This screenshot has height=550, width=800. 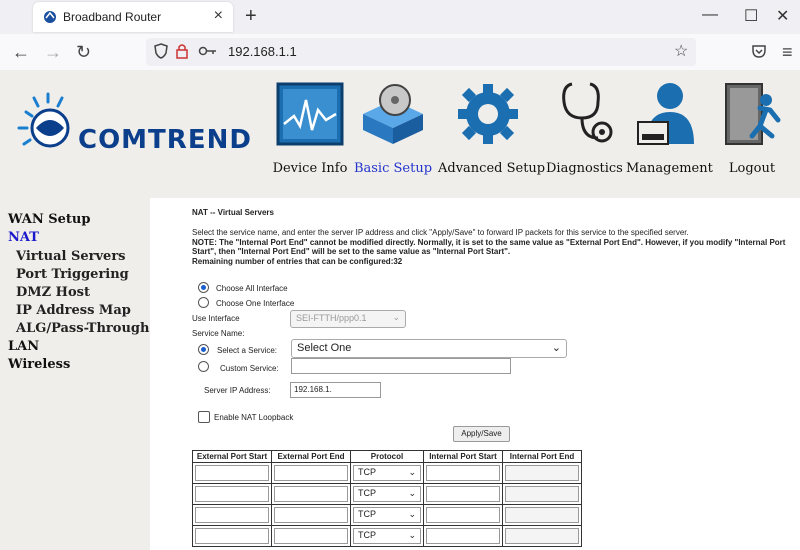 I want to click on column-header: Internal Port Start, so click(x=463, y=456).